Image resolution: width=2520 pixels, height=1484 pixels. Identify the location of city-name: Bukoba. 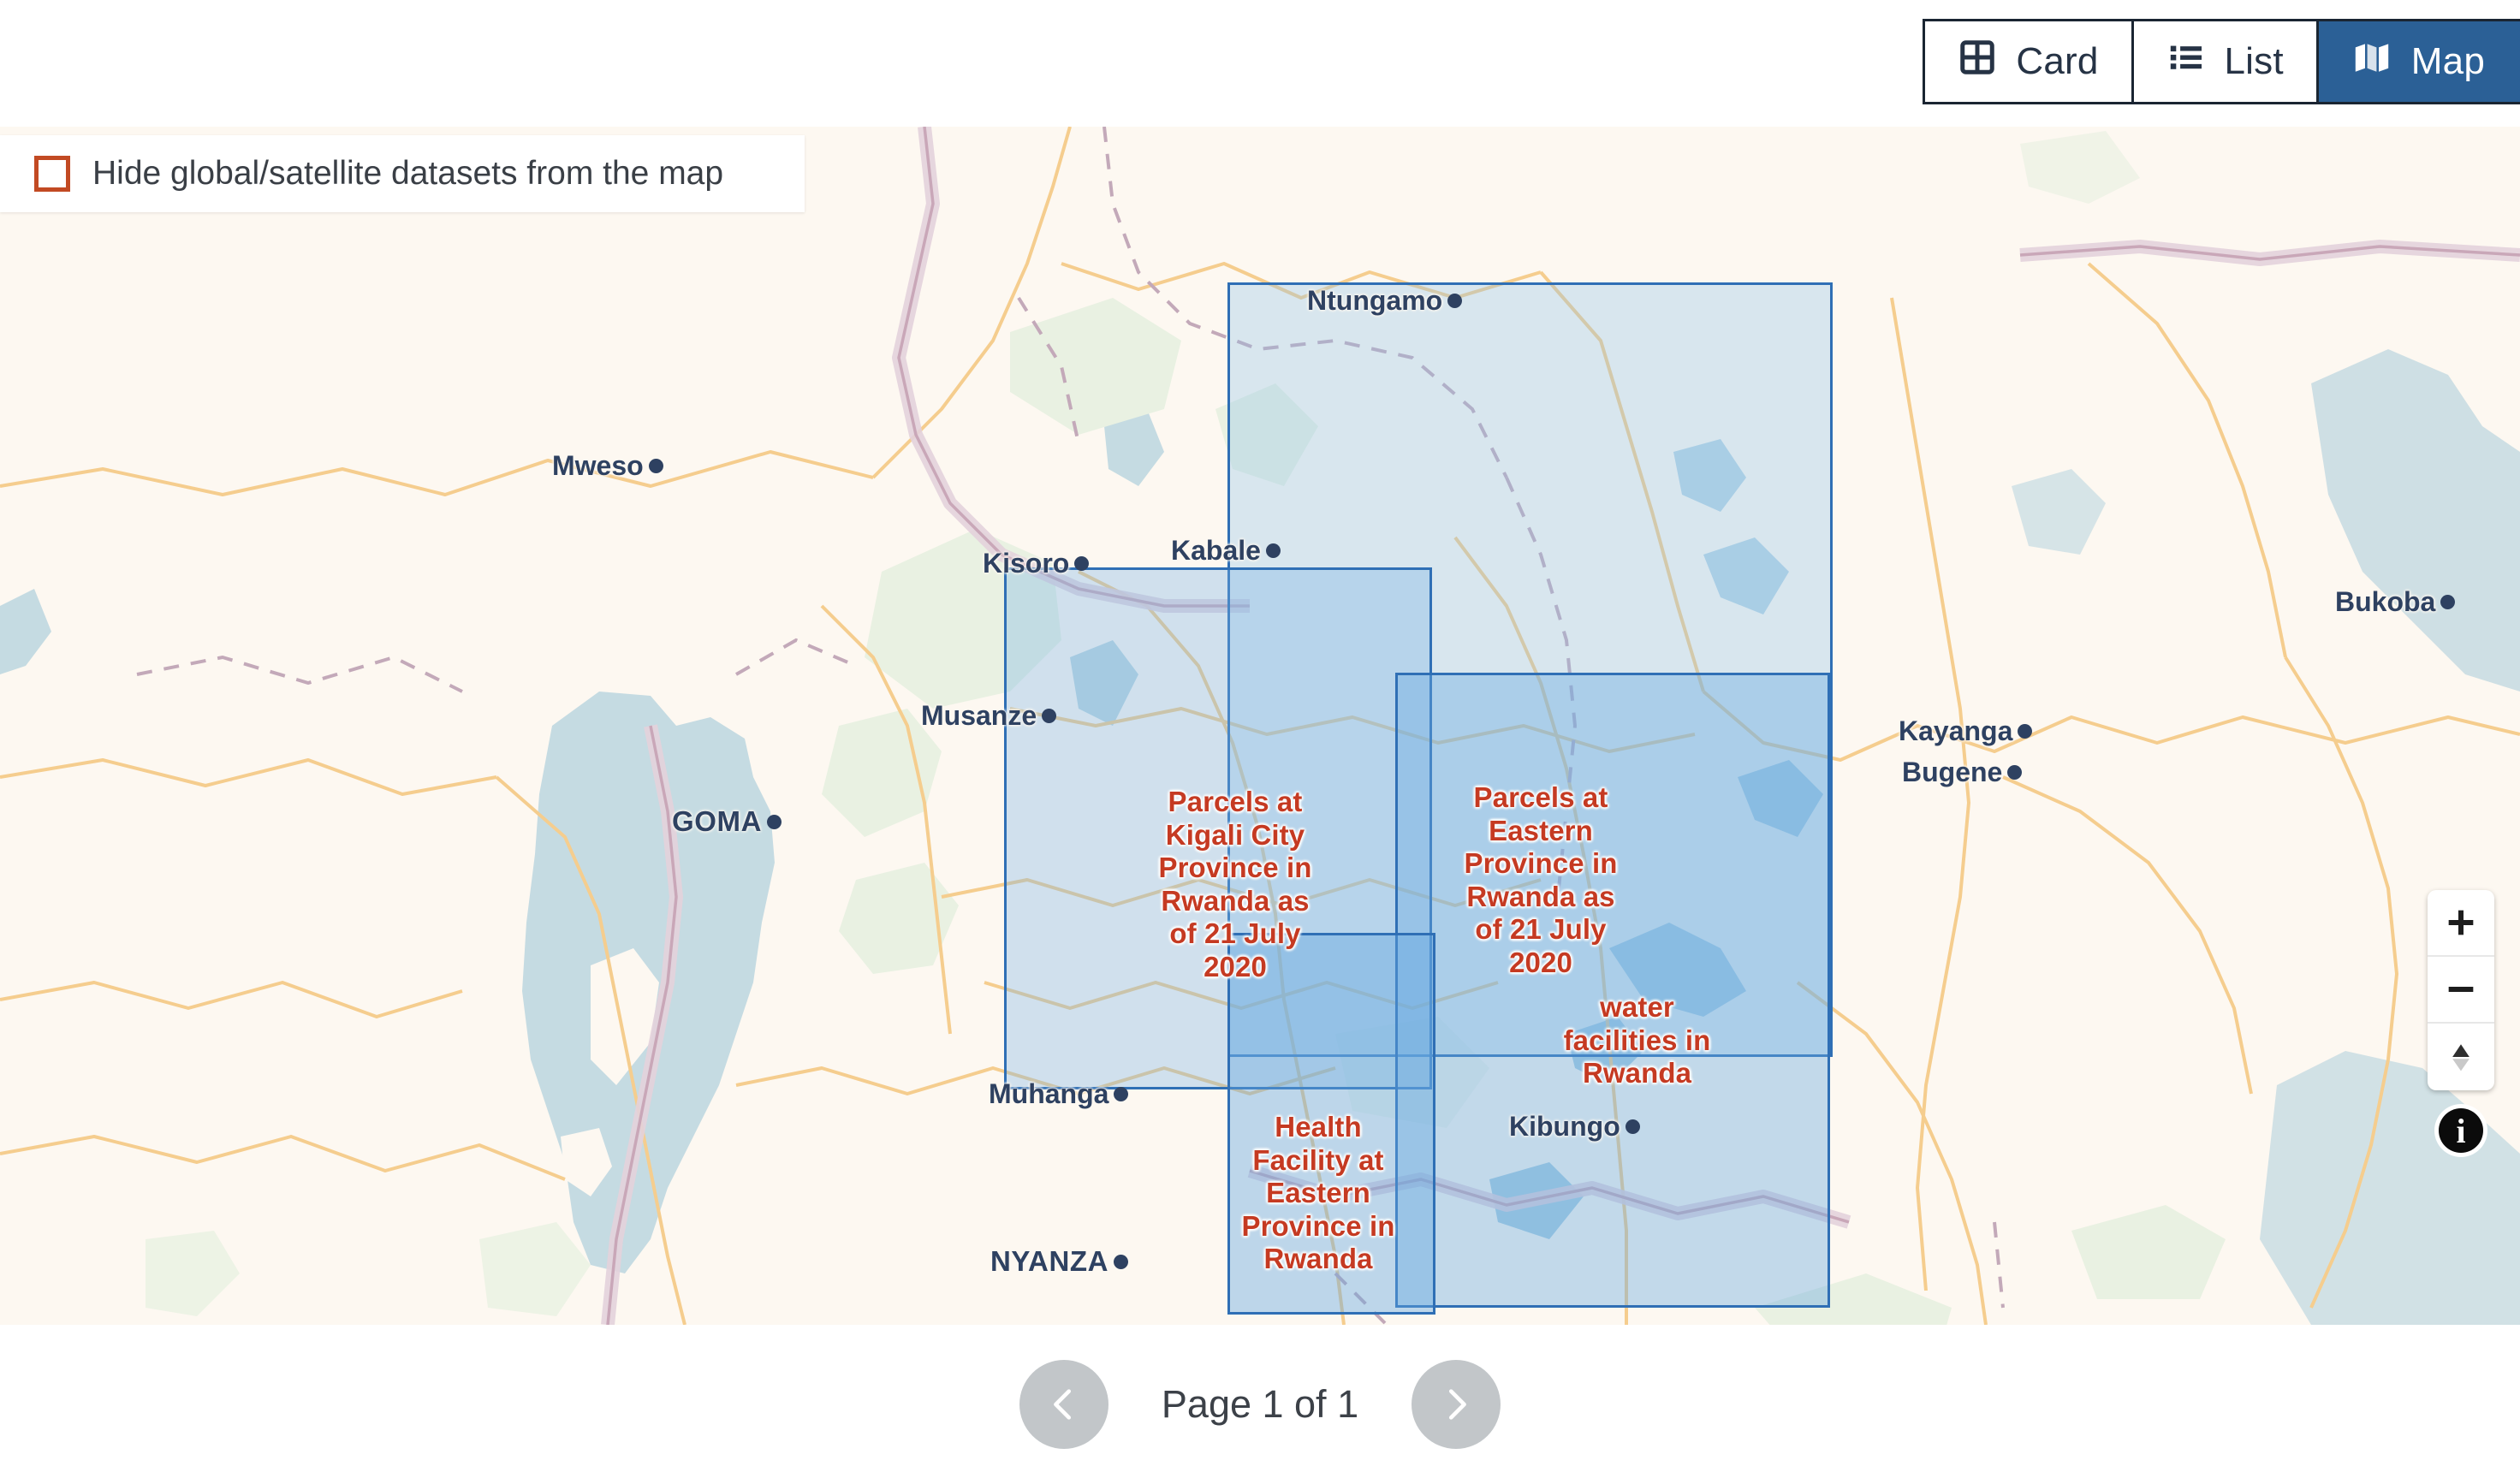
(2385, 602).